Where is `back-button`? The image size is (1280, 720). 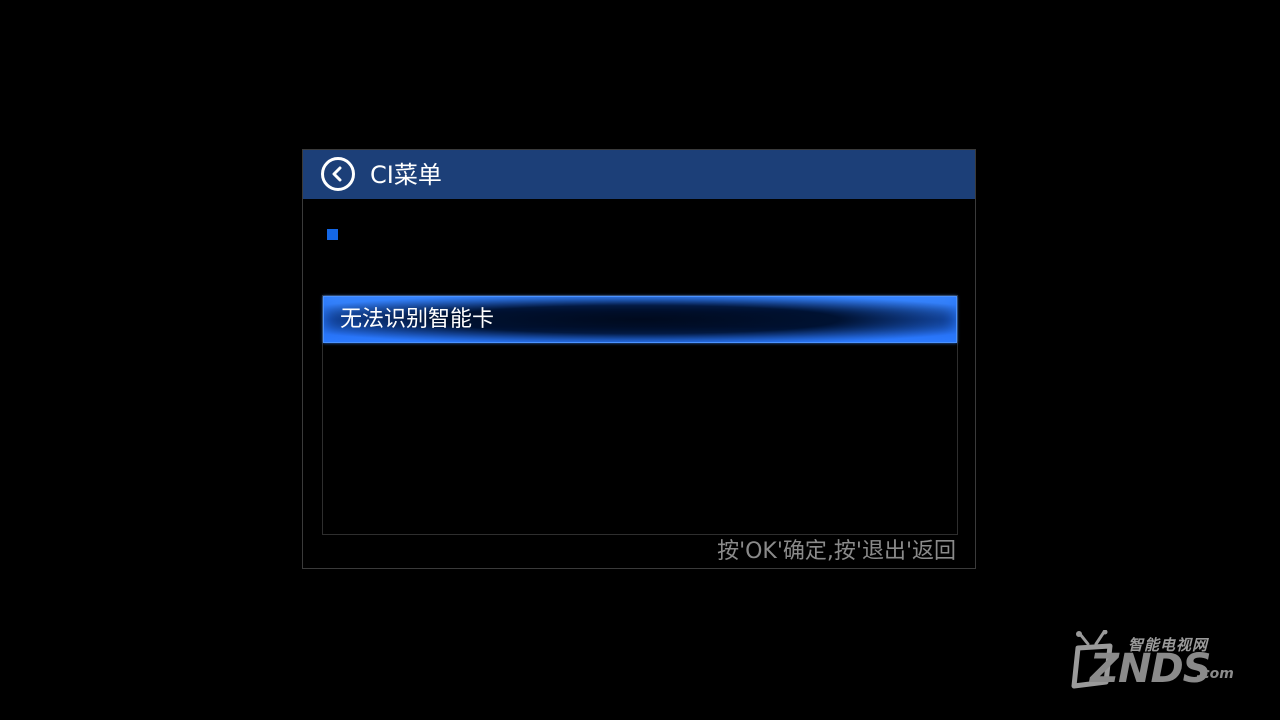 back-button is located at coordinates (338, 174).